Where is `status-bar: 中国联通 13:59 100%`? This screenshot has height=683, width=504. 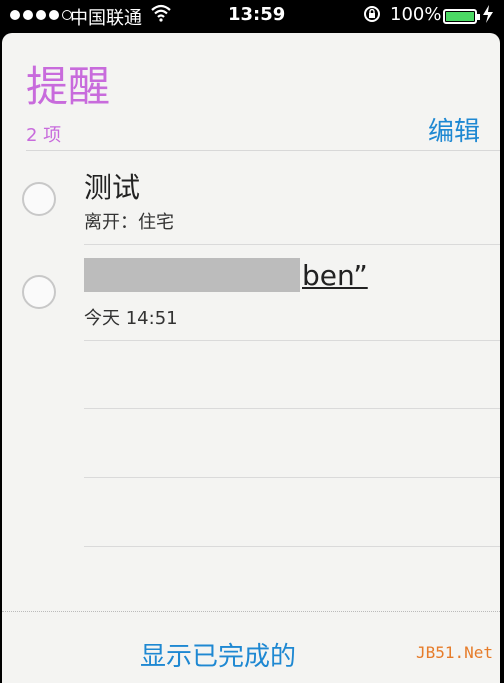 status-bar: 中国联通 13:59 100% is located at coordinates (252, 16).